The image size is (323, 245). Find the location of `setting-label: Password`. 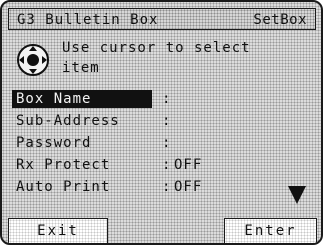

setting-label: Password is located at coordinates (54, 143).